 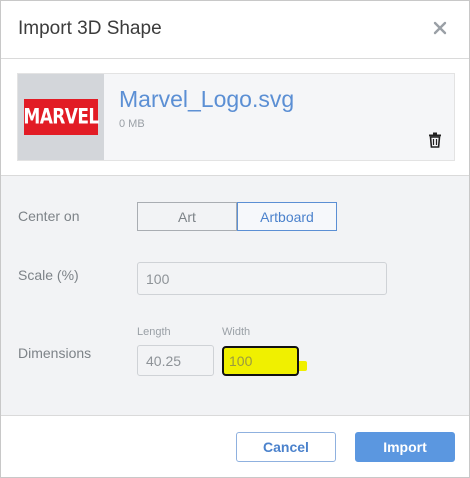 I want to click on close-icon, so click(x=440, y=28).